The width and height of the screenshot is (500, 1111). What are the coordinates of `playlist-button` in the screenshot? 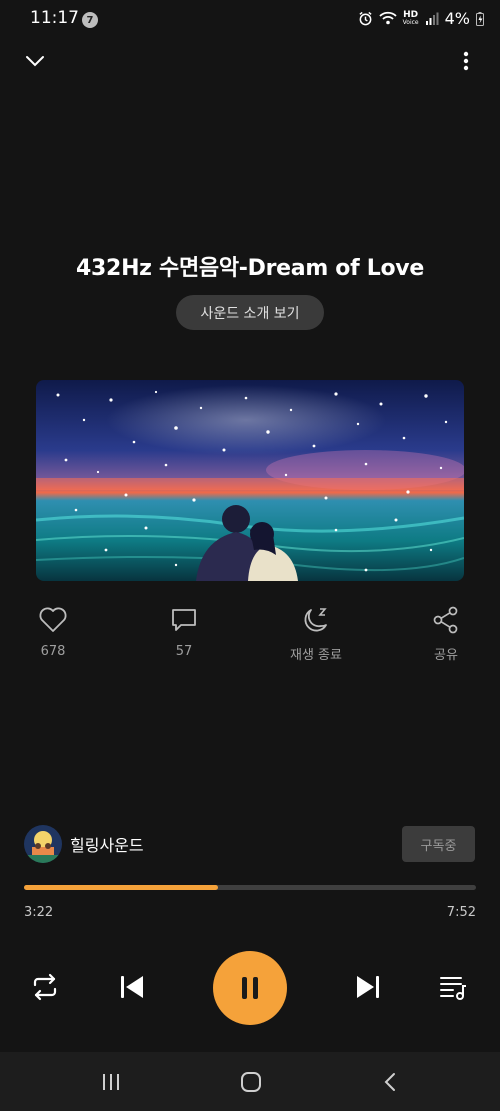 It's located at (453, 989).